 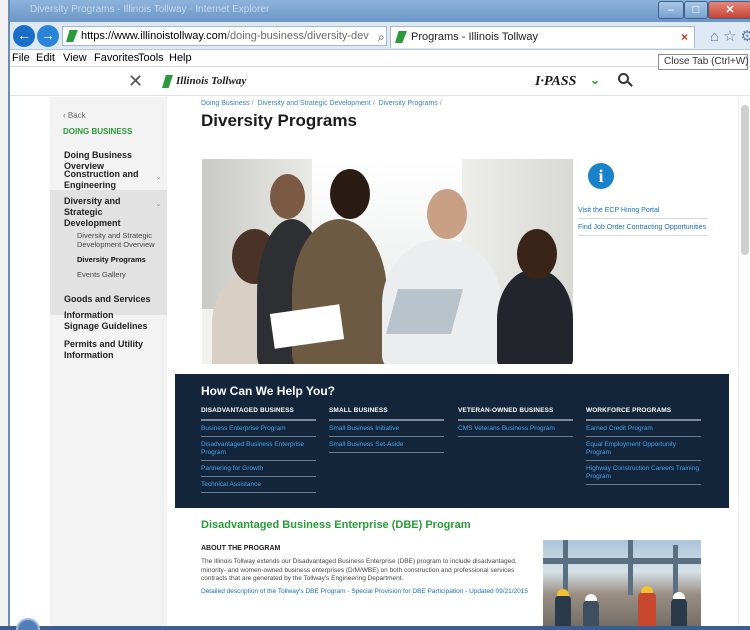 What do you see at coordinates (119, 259) in the screenshot?
I see `sidebar-subitem-diversity-programs: Diversity Programs` at bounding box center [119, 259].